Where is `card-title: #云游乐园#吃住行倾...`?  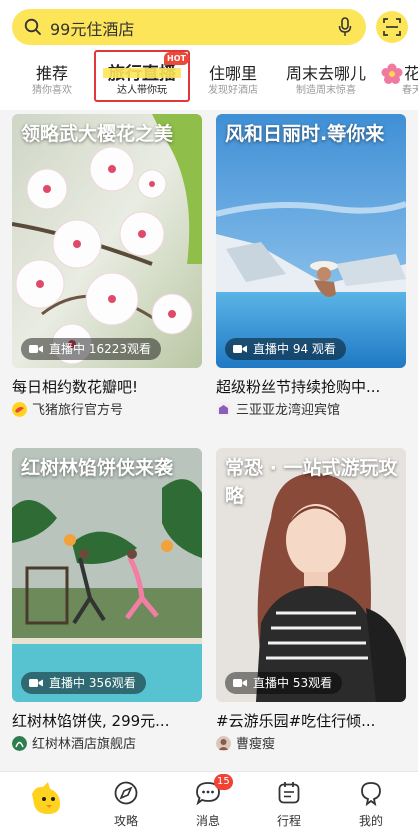 card-title: #云游乐园#吃住行倾... is located at coordinates (311, 721).